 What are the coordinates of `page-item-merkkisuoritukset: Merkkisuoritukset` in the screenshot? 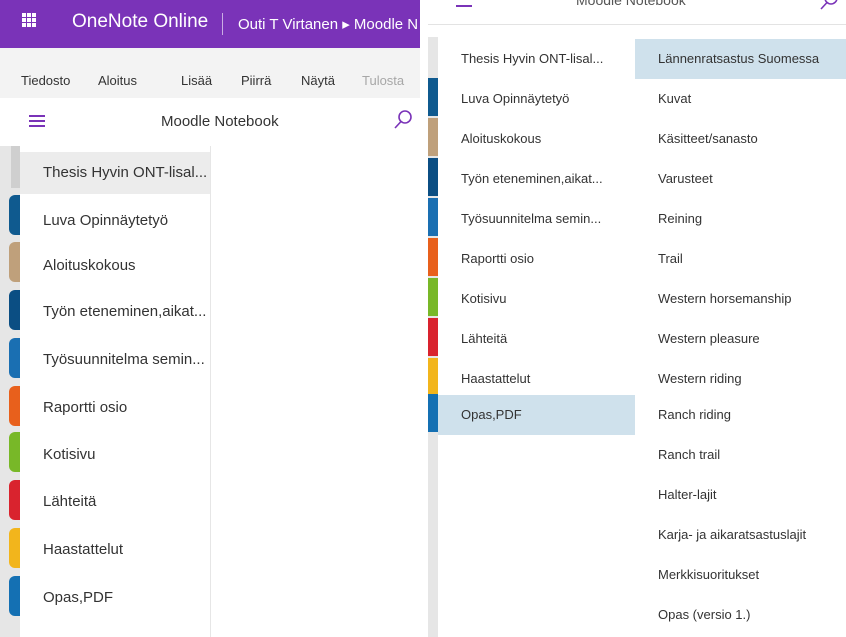 It's located at (740, 575).